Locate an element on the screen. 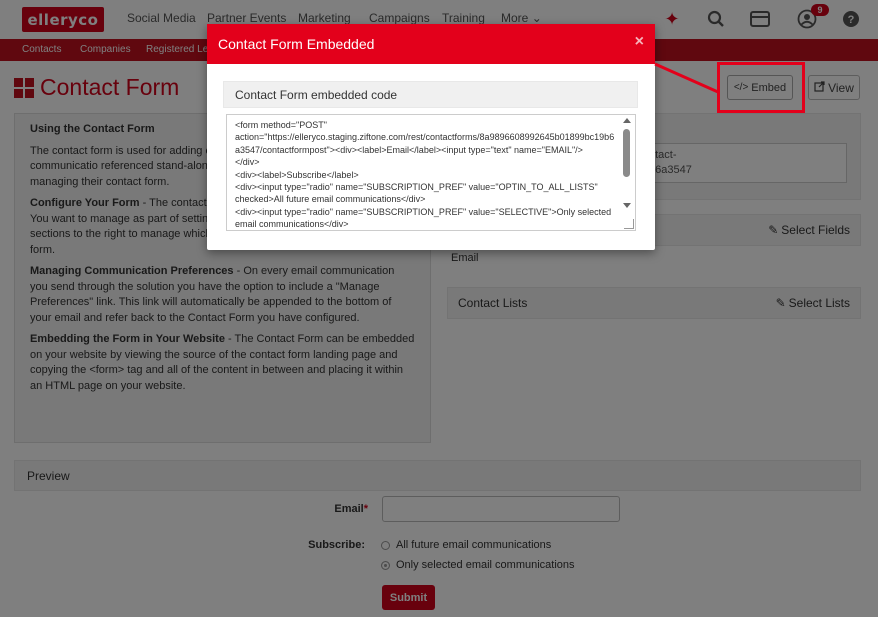 This screenshot has height=617, width=878. code-line: <div><label>Subscribe</label> is located at coordinates (297, 174).